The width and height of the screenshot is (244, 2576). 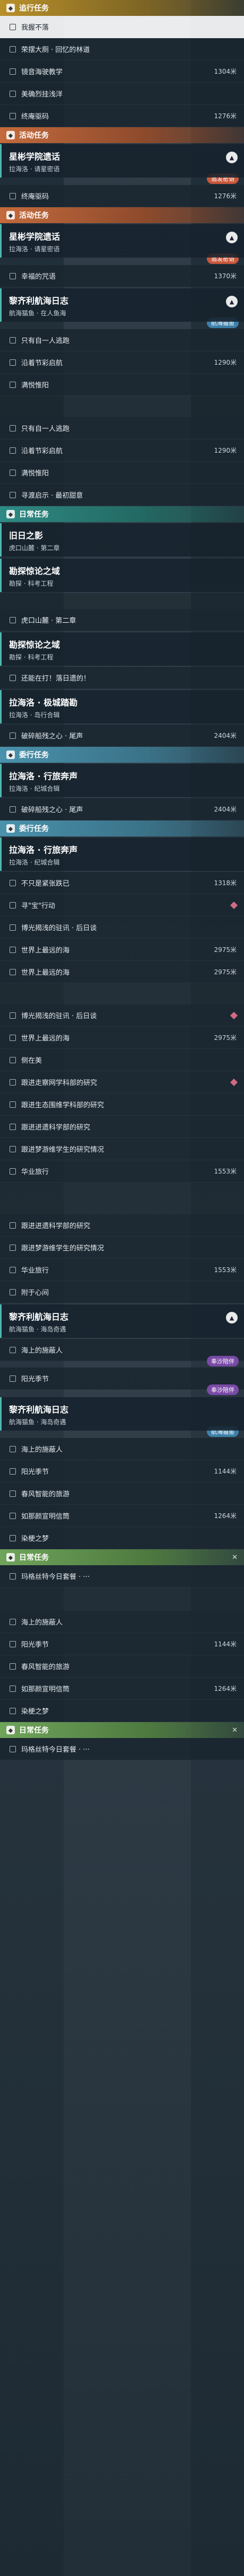 I want to click on objective-row: 镜音海驶教学 1304米, so click(x=122, y=71).